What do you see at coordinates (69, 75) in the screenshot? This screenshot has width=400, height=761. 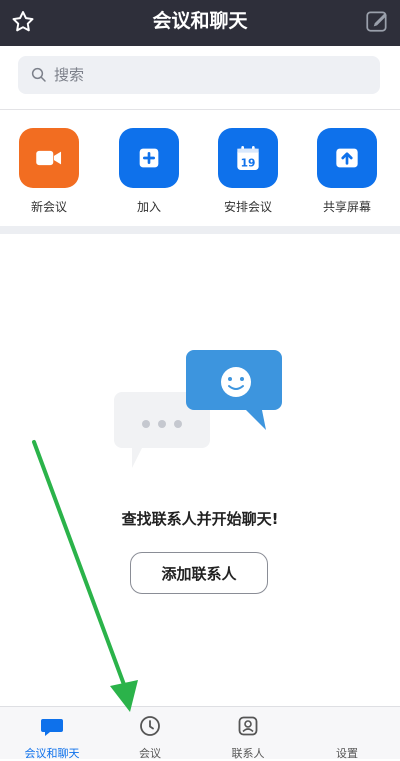 I see `search-placeholder: 搜索` at bounding box center [69, 75].